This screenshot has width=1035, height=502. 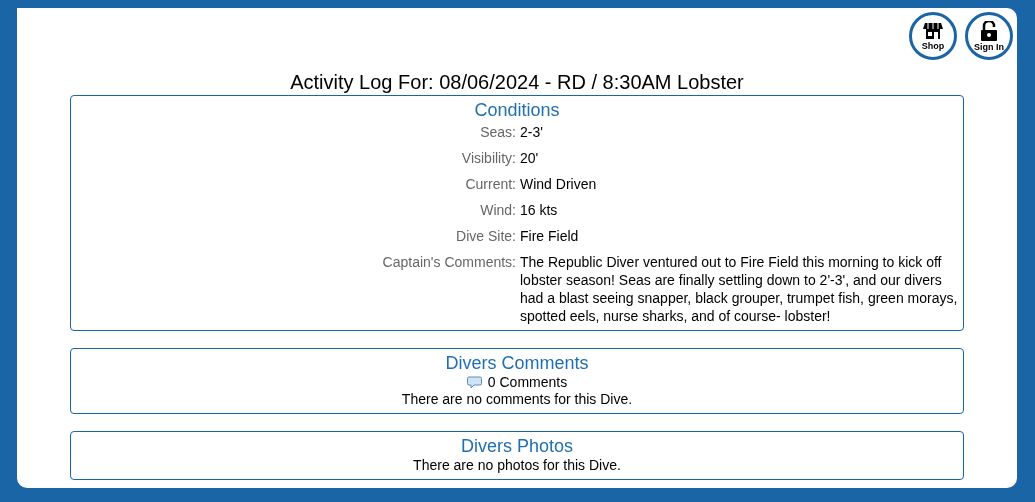 I want to click on field-value: 20', so click(x=530, y=158).